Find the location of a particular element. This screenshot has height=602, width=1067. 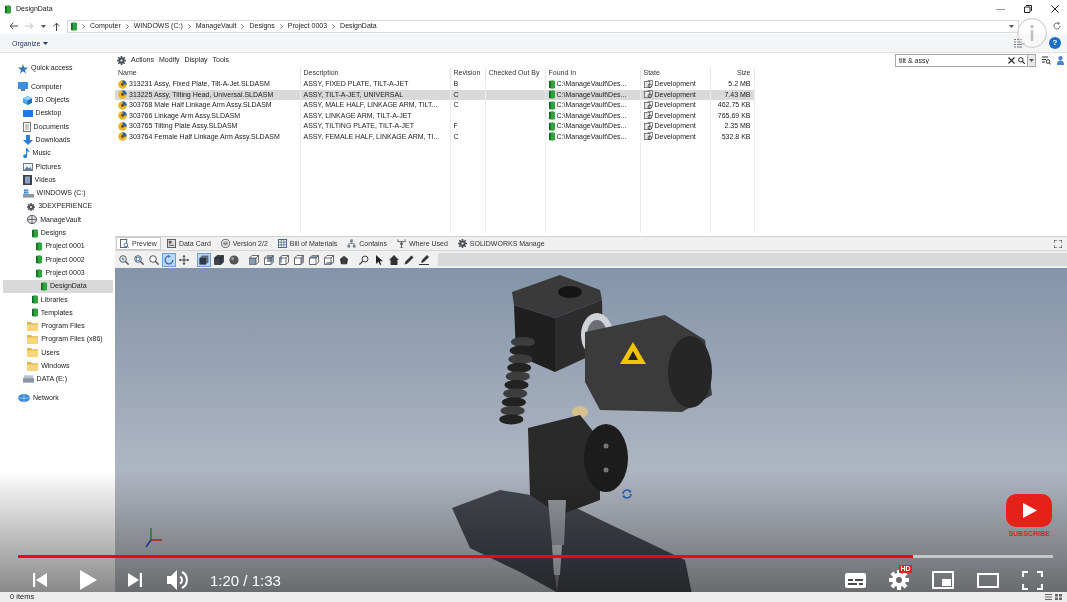

clear-icon is located at coordinates (1011, 60).